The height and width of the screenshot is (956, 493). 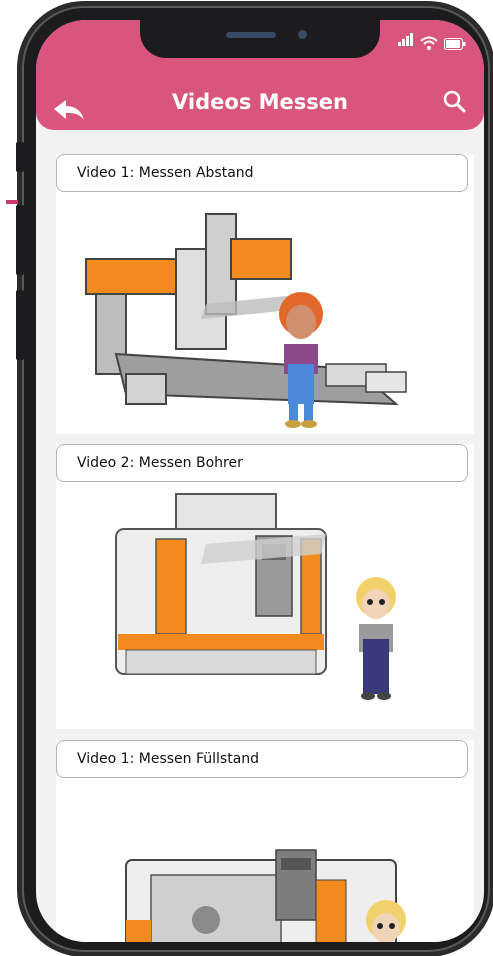 I want to click on decorative-tick, so click(x=12, y=202).